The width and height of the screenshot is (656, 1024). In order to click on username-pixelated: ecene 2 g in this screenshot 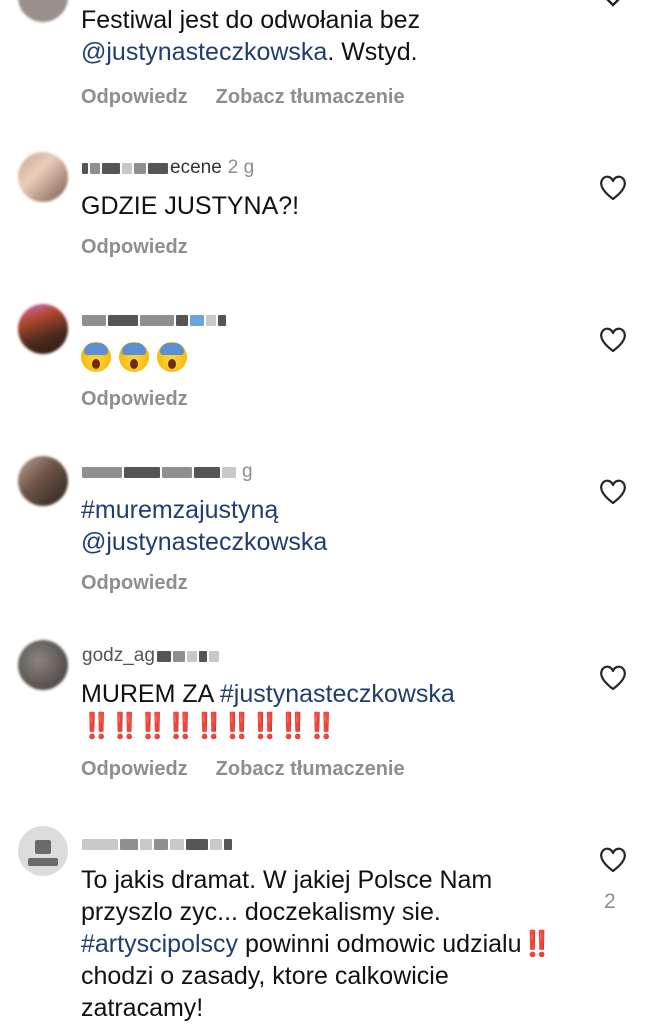, I will do `click(168, 167)`.